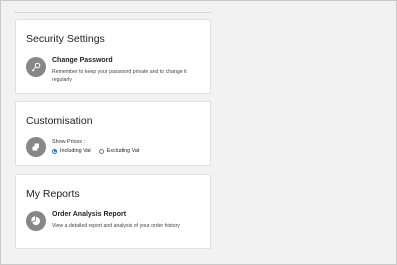 The image size is (397, 265). Describe the element at coordinates (68, 142) in the screenshot. I see `show-prices-label: Show Prices :` at that location.